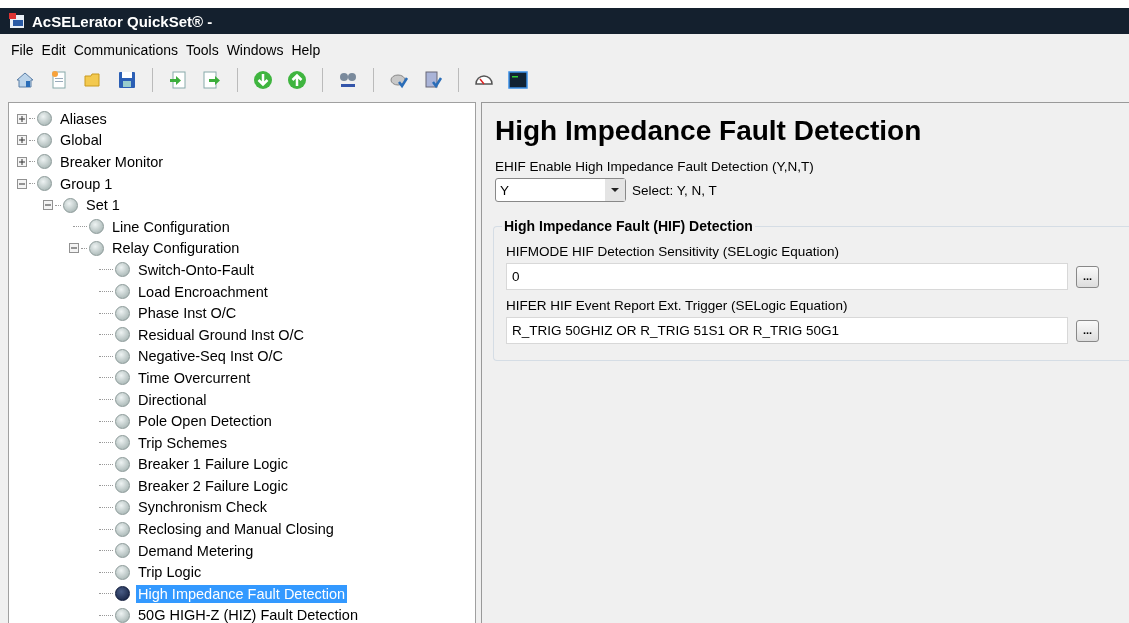 The image size is (1129, 623). Describe the element at coordinates (178, 80) in the screenshot. I see `import-icon` at that location.